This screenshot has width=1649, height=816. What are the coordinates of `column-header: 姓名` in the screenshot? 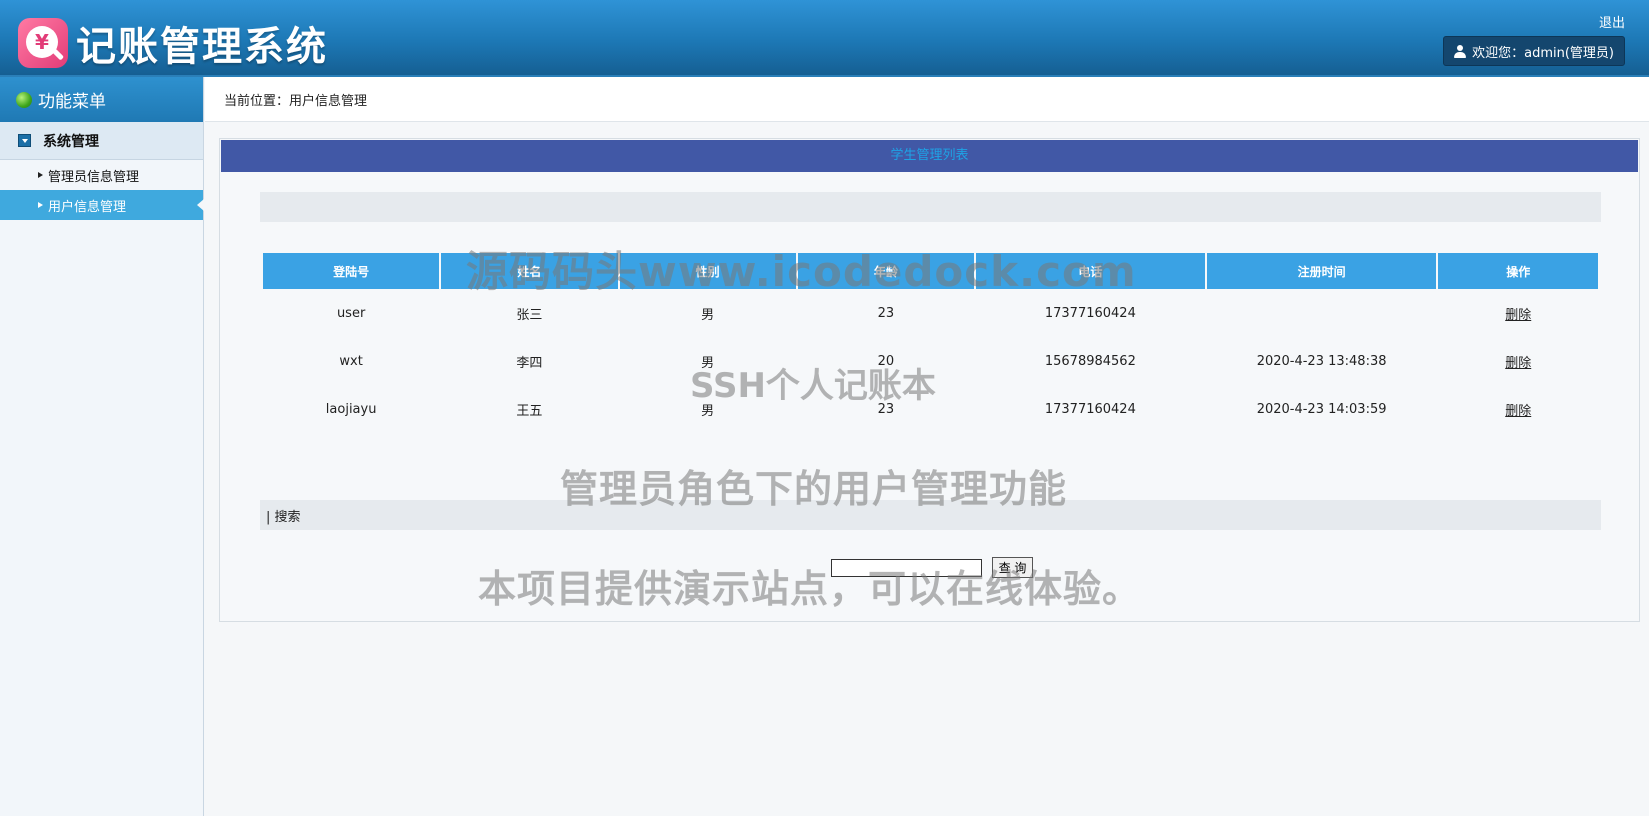 It's located at (529, 271).